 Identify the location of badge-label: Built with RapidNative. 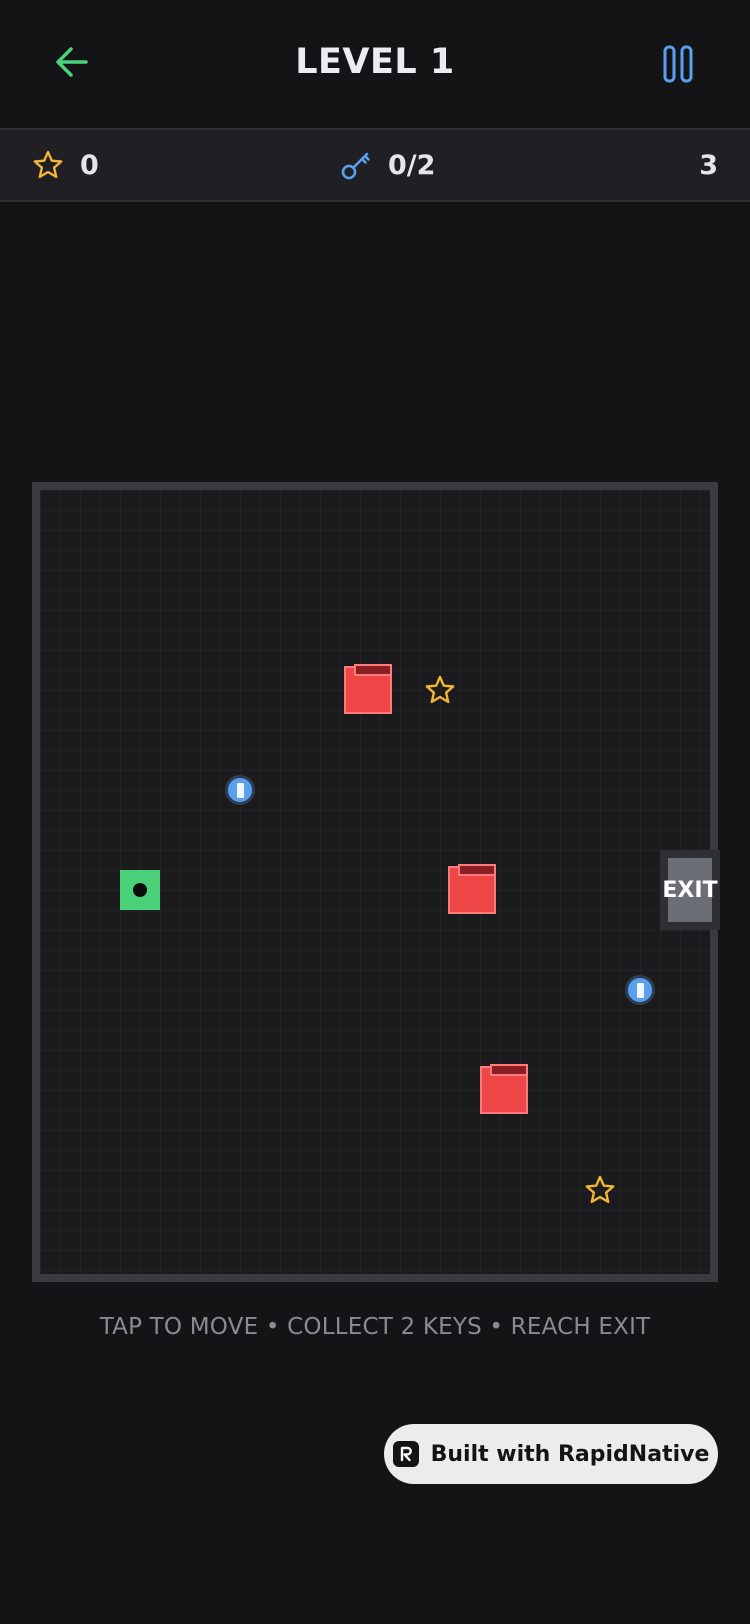
(570, 1454).